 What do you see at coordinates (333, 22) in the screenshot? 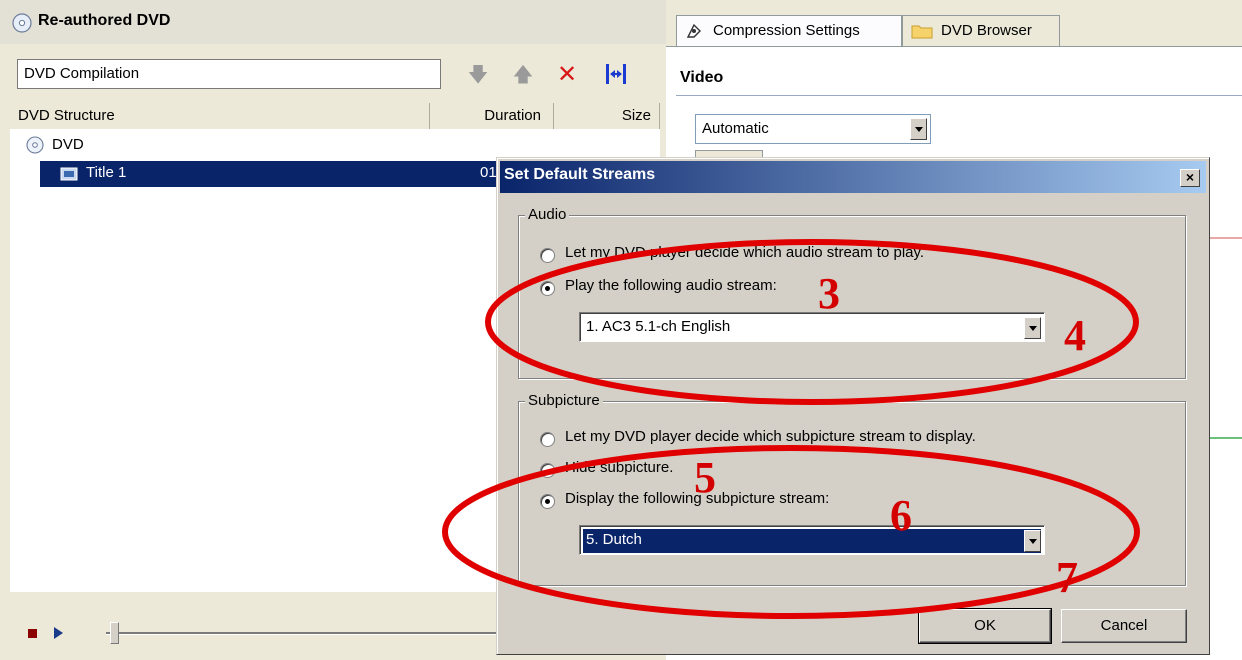
I see `panel-header: Re-authored DVD` at bounding box center [333, 22].